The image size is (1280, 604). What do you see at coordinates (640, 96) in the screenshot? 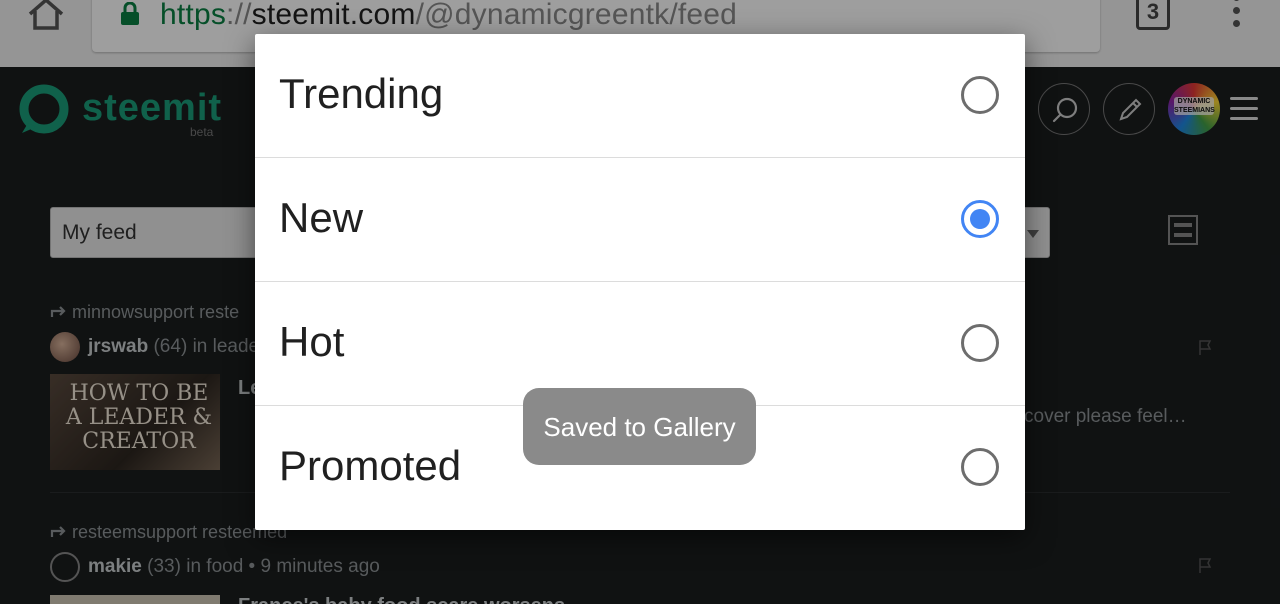
I see `option-trending: Trending` at bounding box center [640, 96].